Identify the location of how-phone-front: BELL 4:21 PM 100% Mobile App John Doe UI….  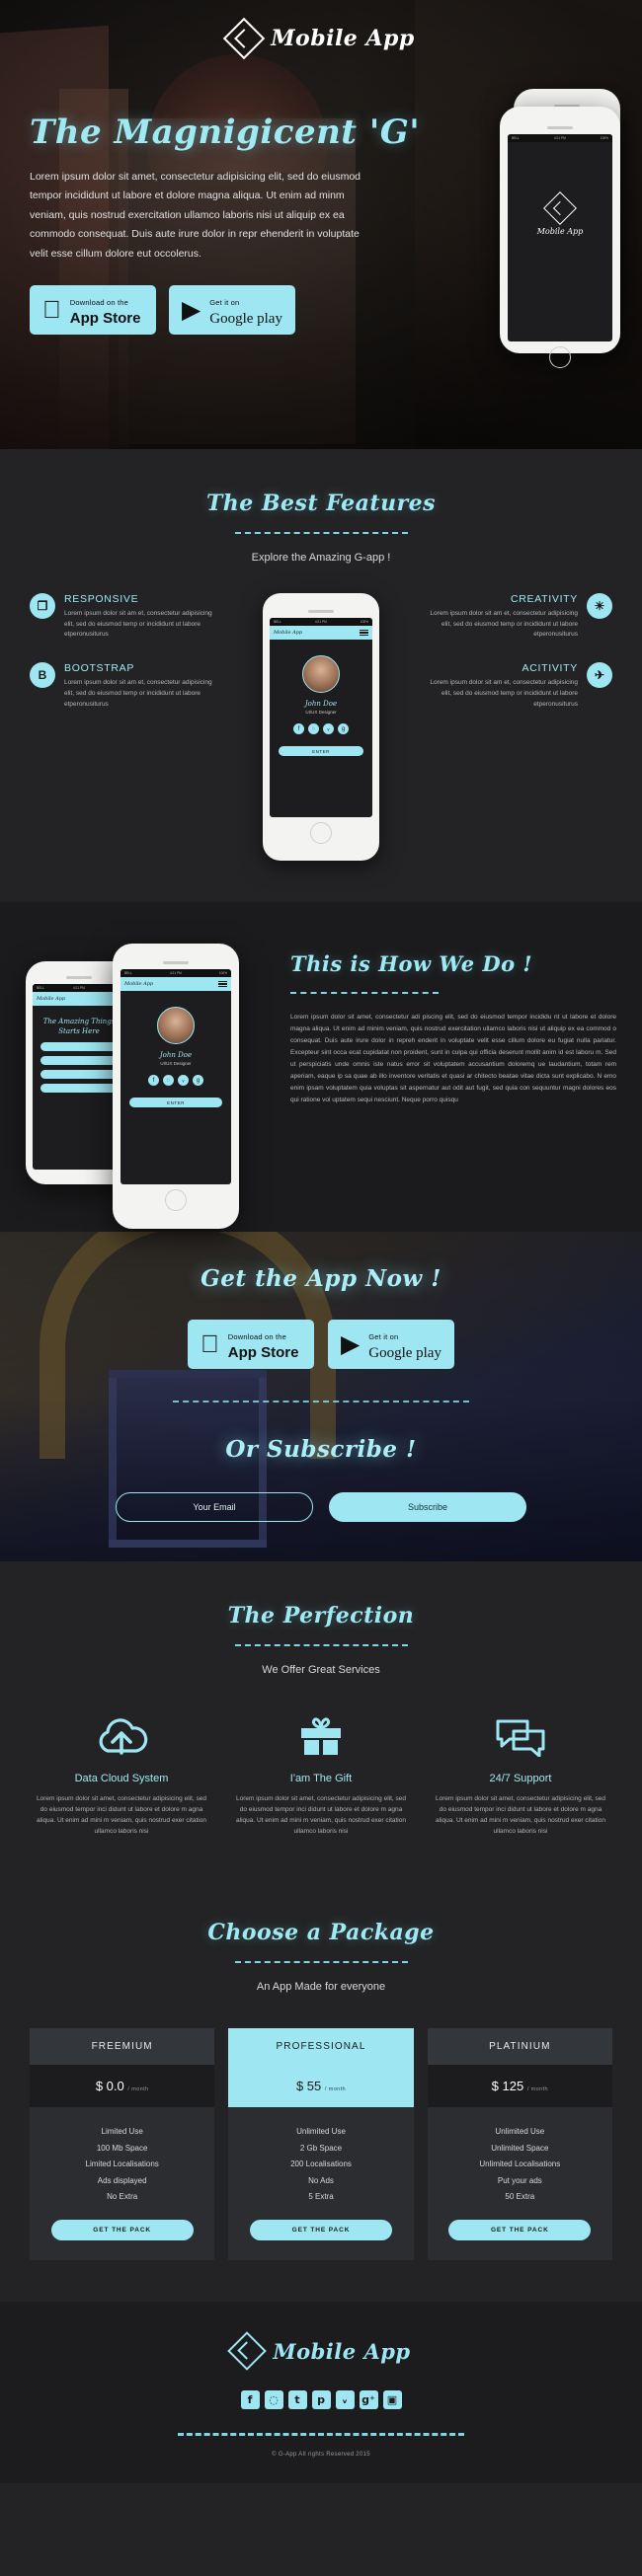
(176, 1086).